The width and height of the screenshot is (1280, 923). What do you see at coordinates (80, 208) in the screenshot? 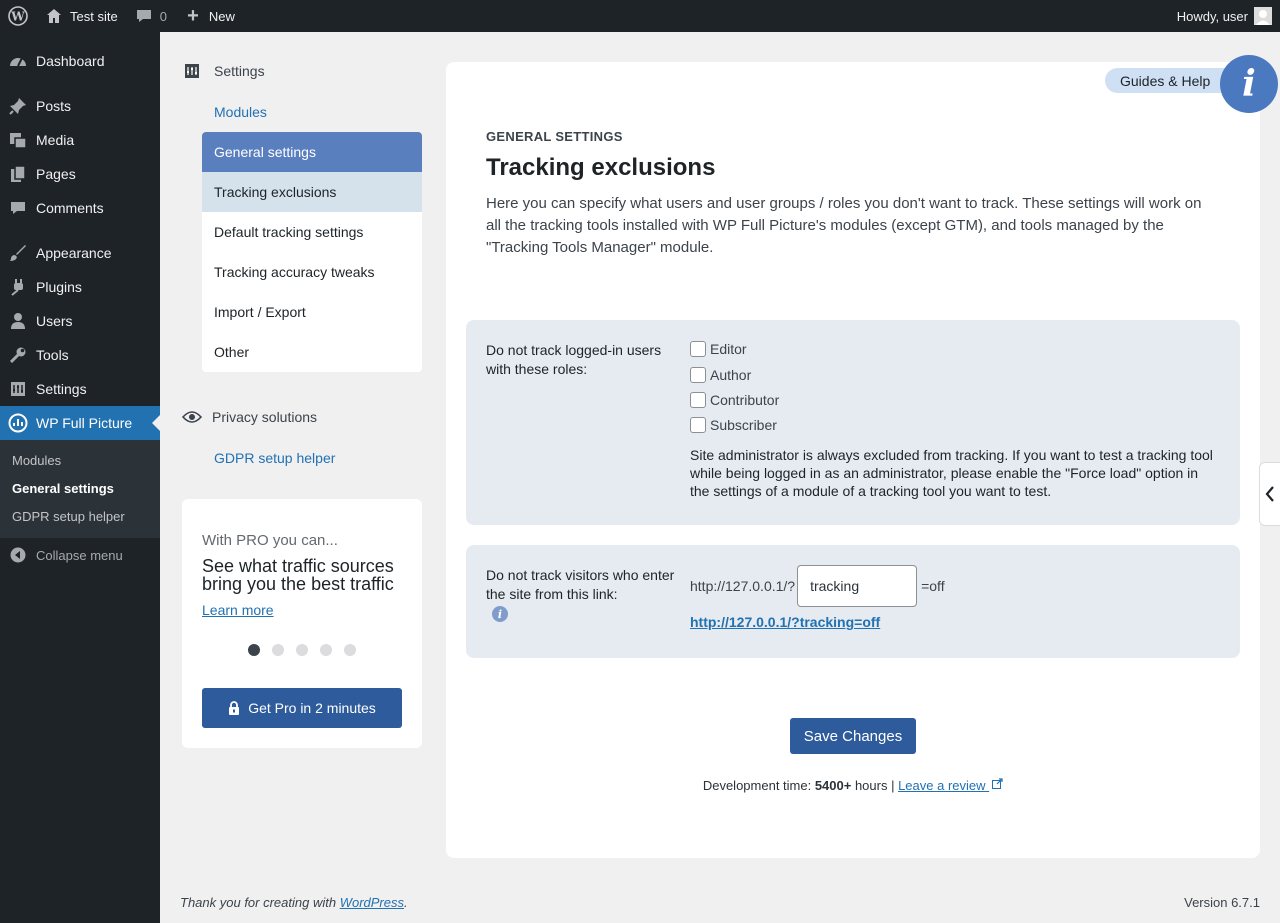
I see `menu-item-comments: Comments` at bounding box center [80, 208].